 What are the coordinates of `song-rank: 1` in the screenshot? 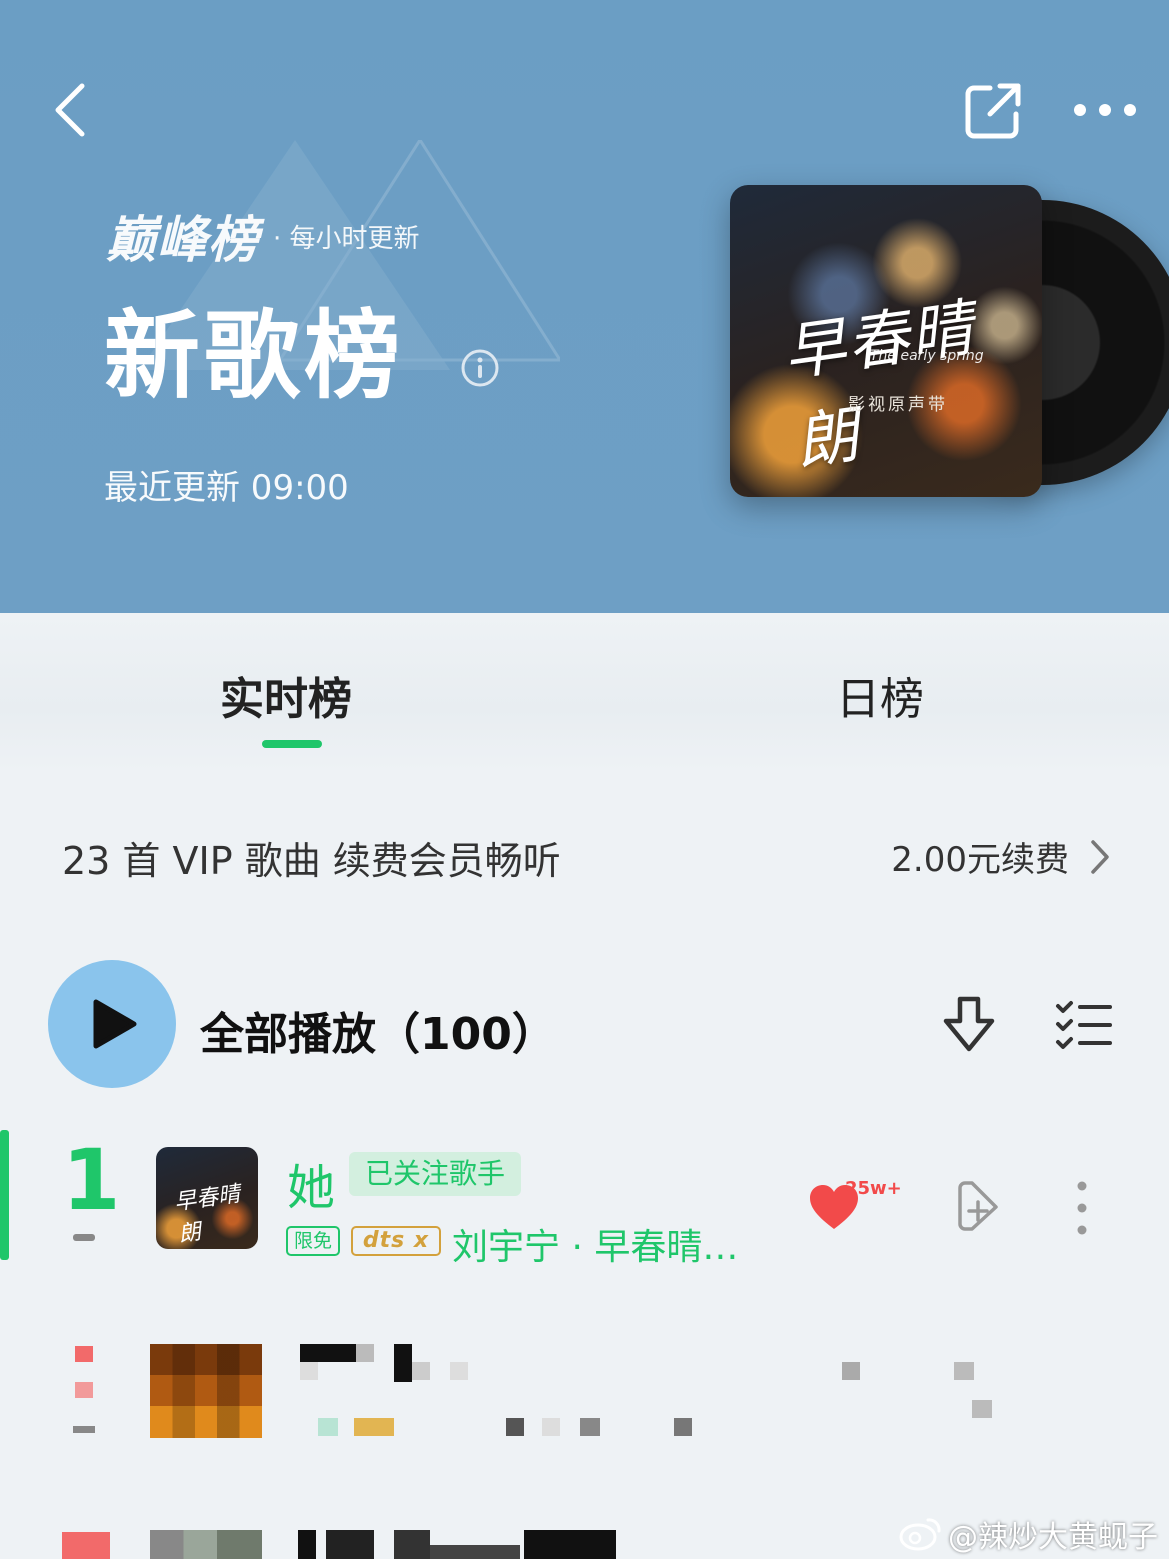 It's located at (91, 1180).